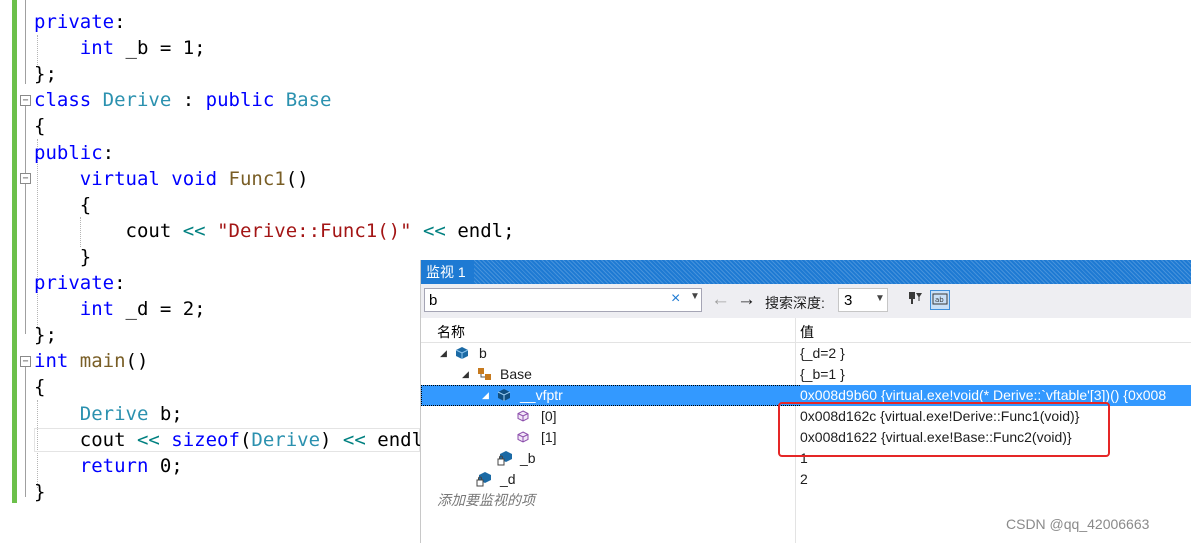 The height and width of the screenshot is (543, 1191). What do you see at coordinates (245, 439) in the screenshot?
I see `code-token: (` at bounding box center [245, 439].